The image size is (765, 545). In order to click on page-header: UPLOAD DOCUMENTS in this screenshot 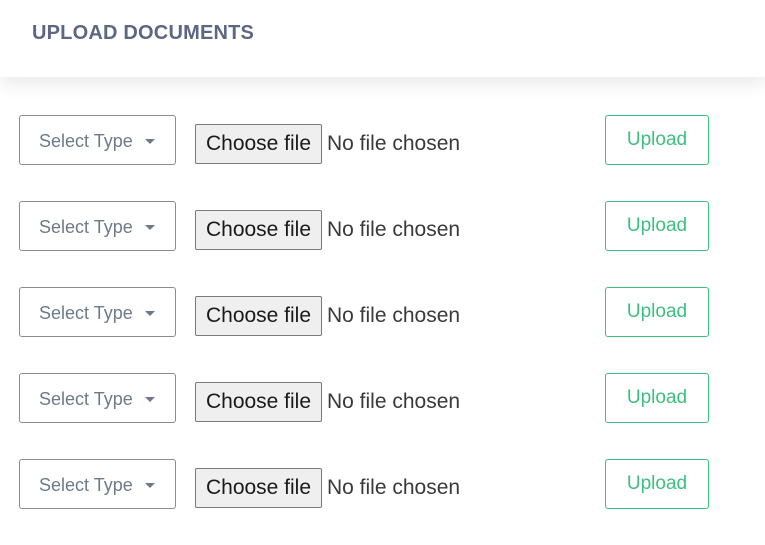, I will do `click(382, 38)`.